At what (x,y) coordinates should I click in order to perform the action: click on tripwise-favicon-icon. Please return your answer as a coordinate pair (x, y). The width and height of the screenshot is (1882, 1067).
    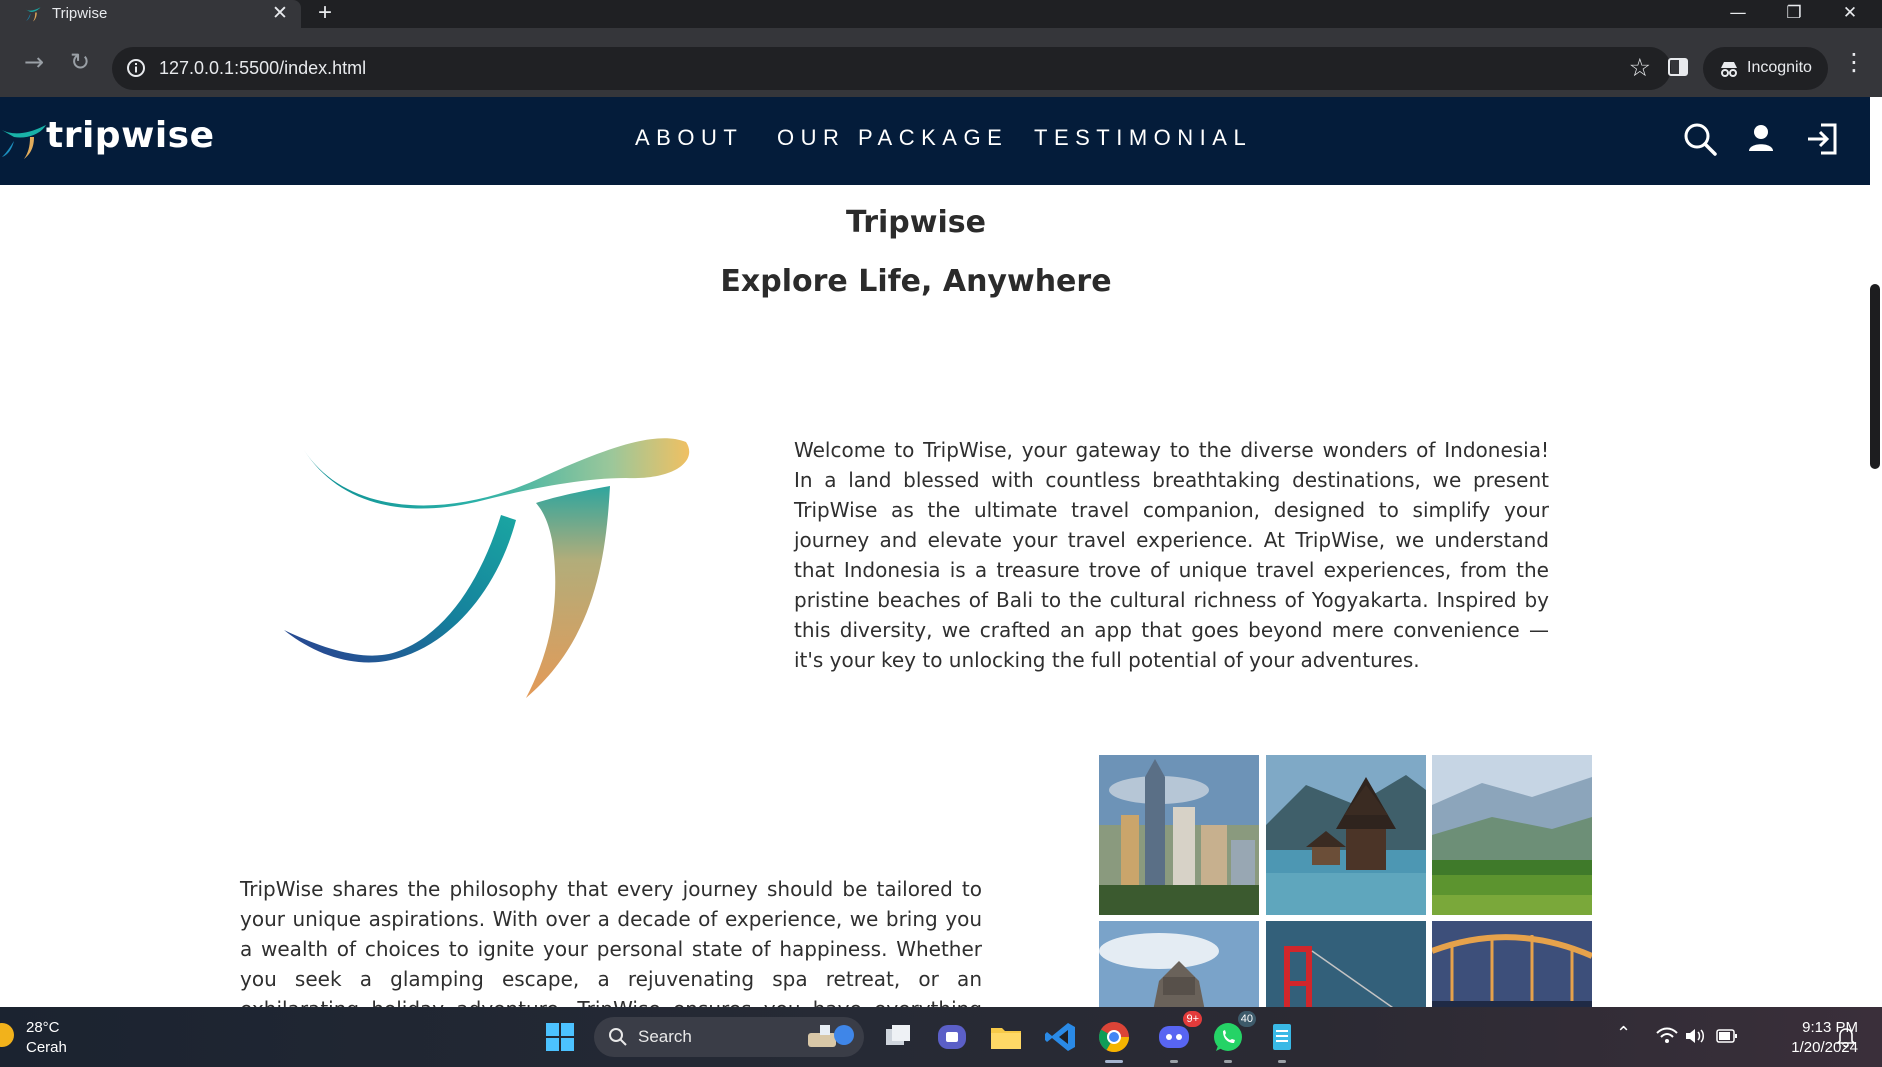
    Looking at the image, I should click on (33, 14).